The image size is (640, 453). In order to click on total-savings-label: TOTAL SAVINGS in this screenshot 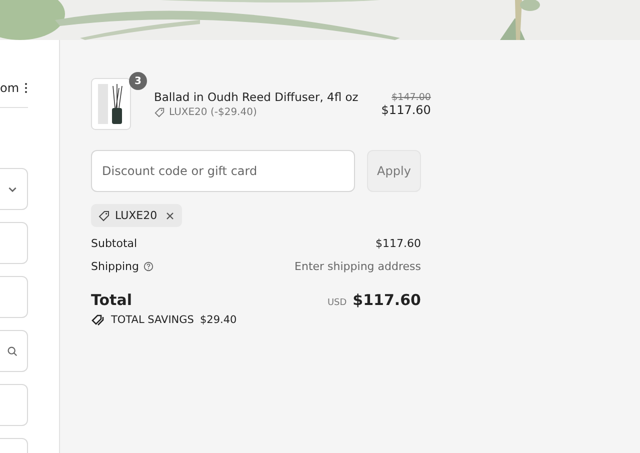, I will do `click(152, 320)`.